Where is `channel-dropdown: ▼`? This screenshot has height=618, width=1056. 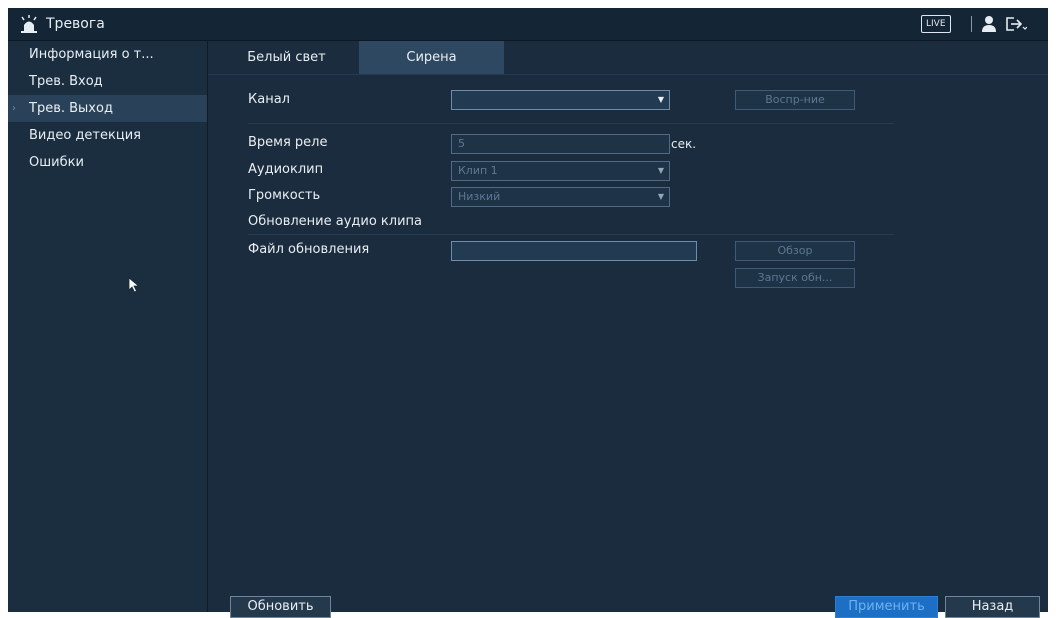 channel-dropdown: ▼ is located at coordinates (560, 100).